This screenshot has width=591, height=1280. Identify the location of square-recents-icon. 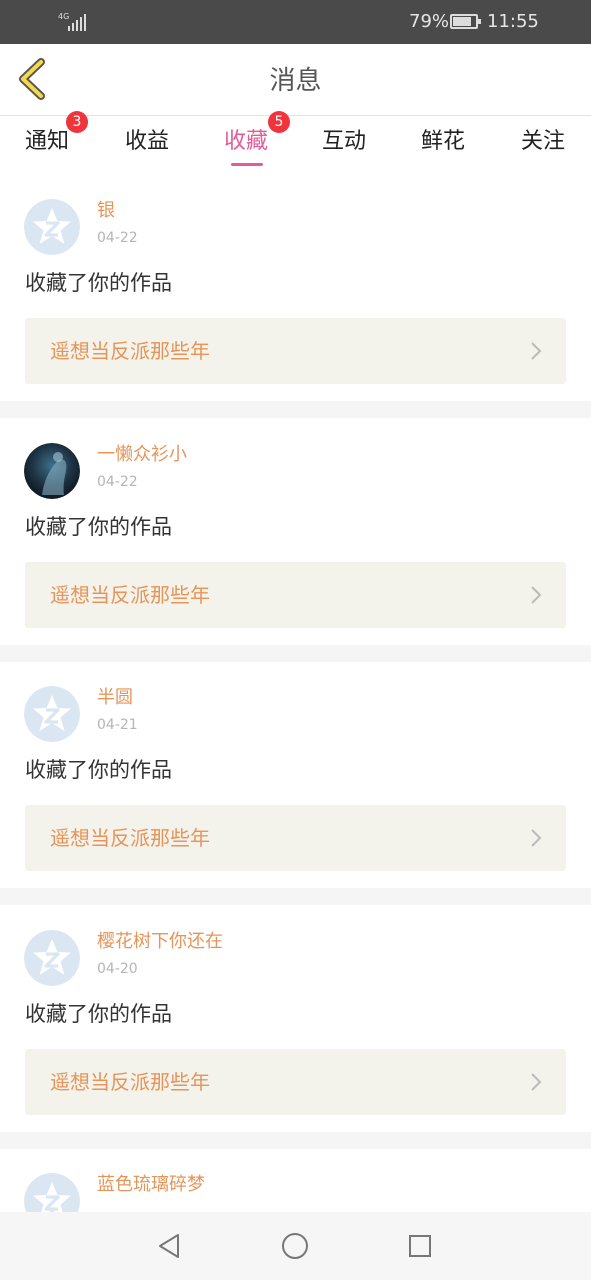
(420, 1246).